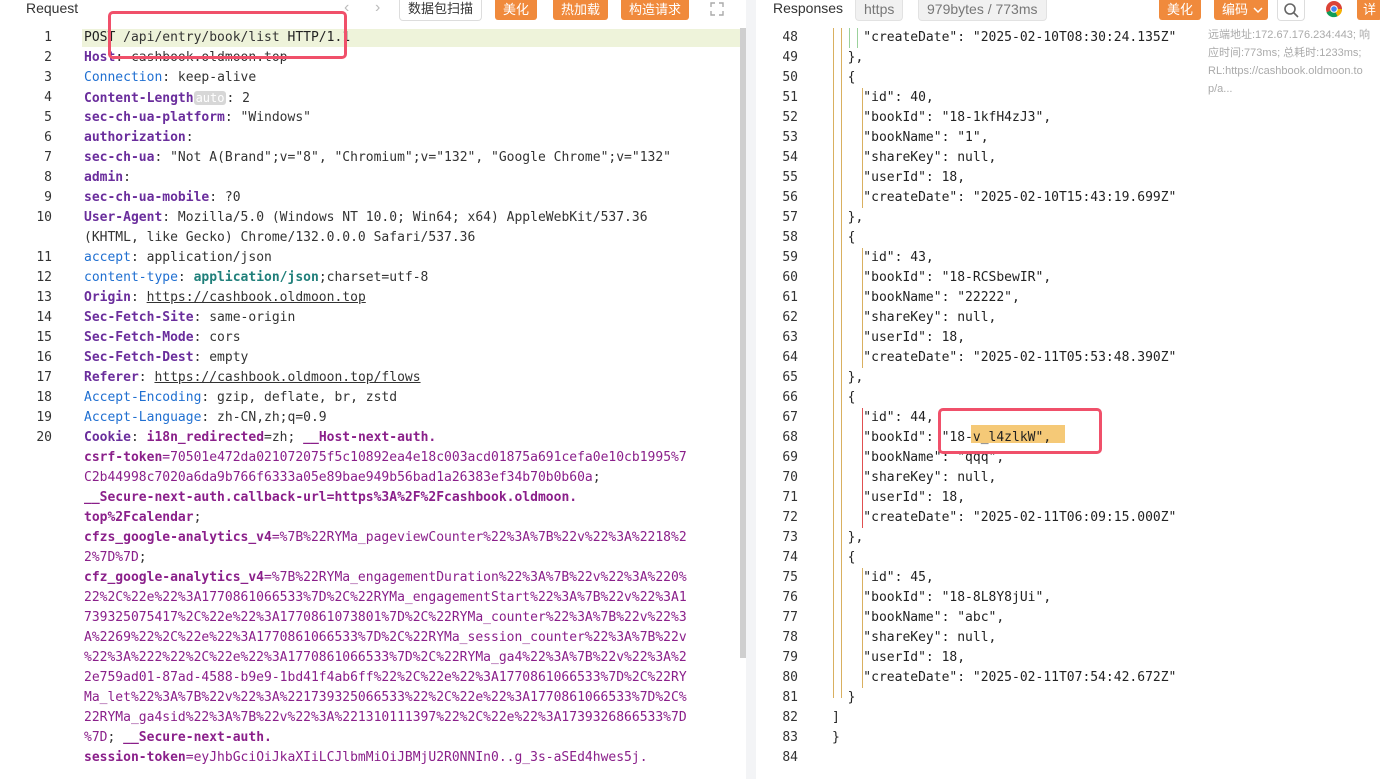 The image size is (1380, 779). I want to click on response-line: "bookId": "18-RCSbewIR",, so click(942, 277).